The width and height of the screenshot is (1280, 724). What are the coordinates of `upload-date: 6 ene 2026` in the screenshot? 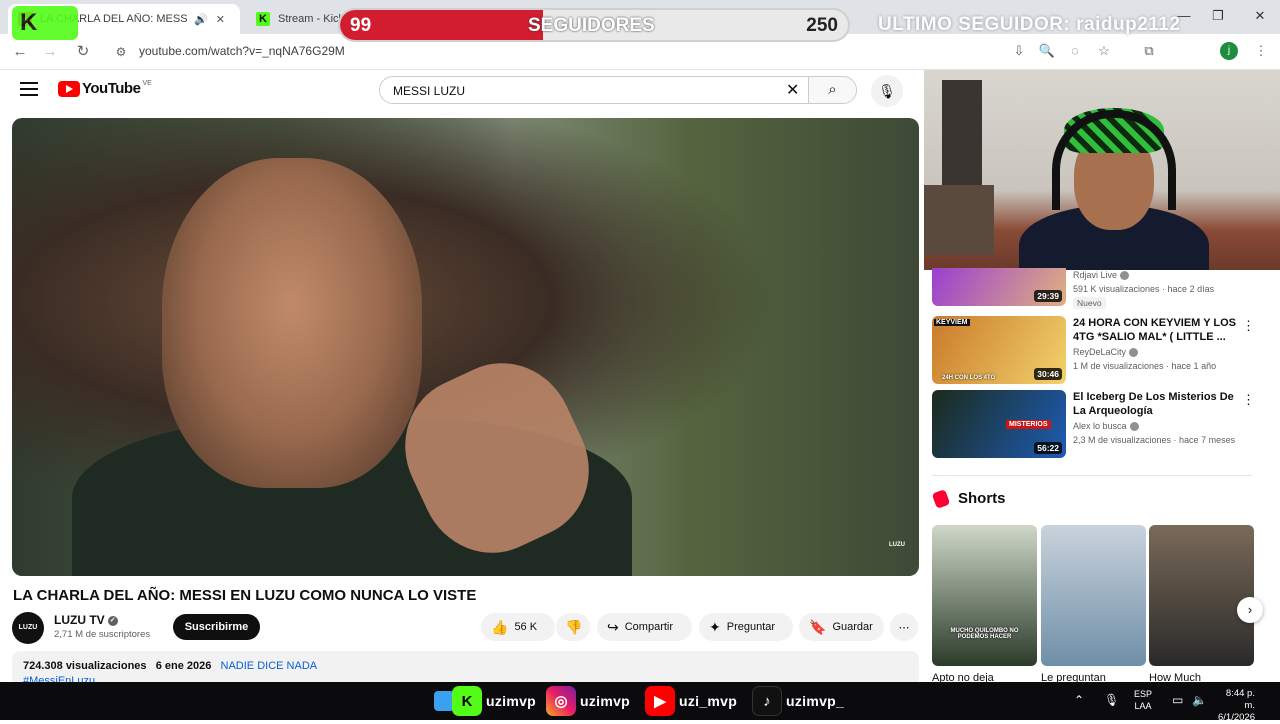 It's located at (183, 666).